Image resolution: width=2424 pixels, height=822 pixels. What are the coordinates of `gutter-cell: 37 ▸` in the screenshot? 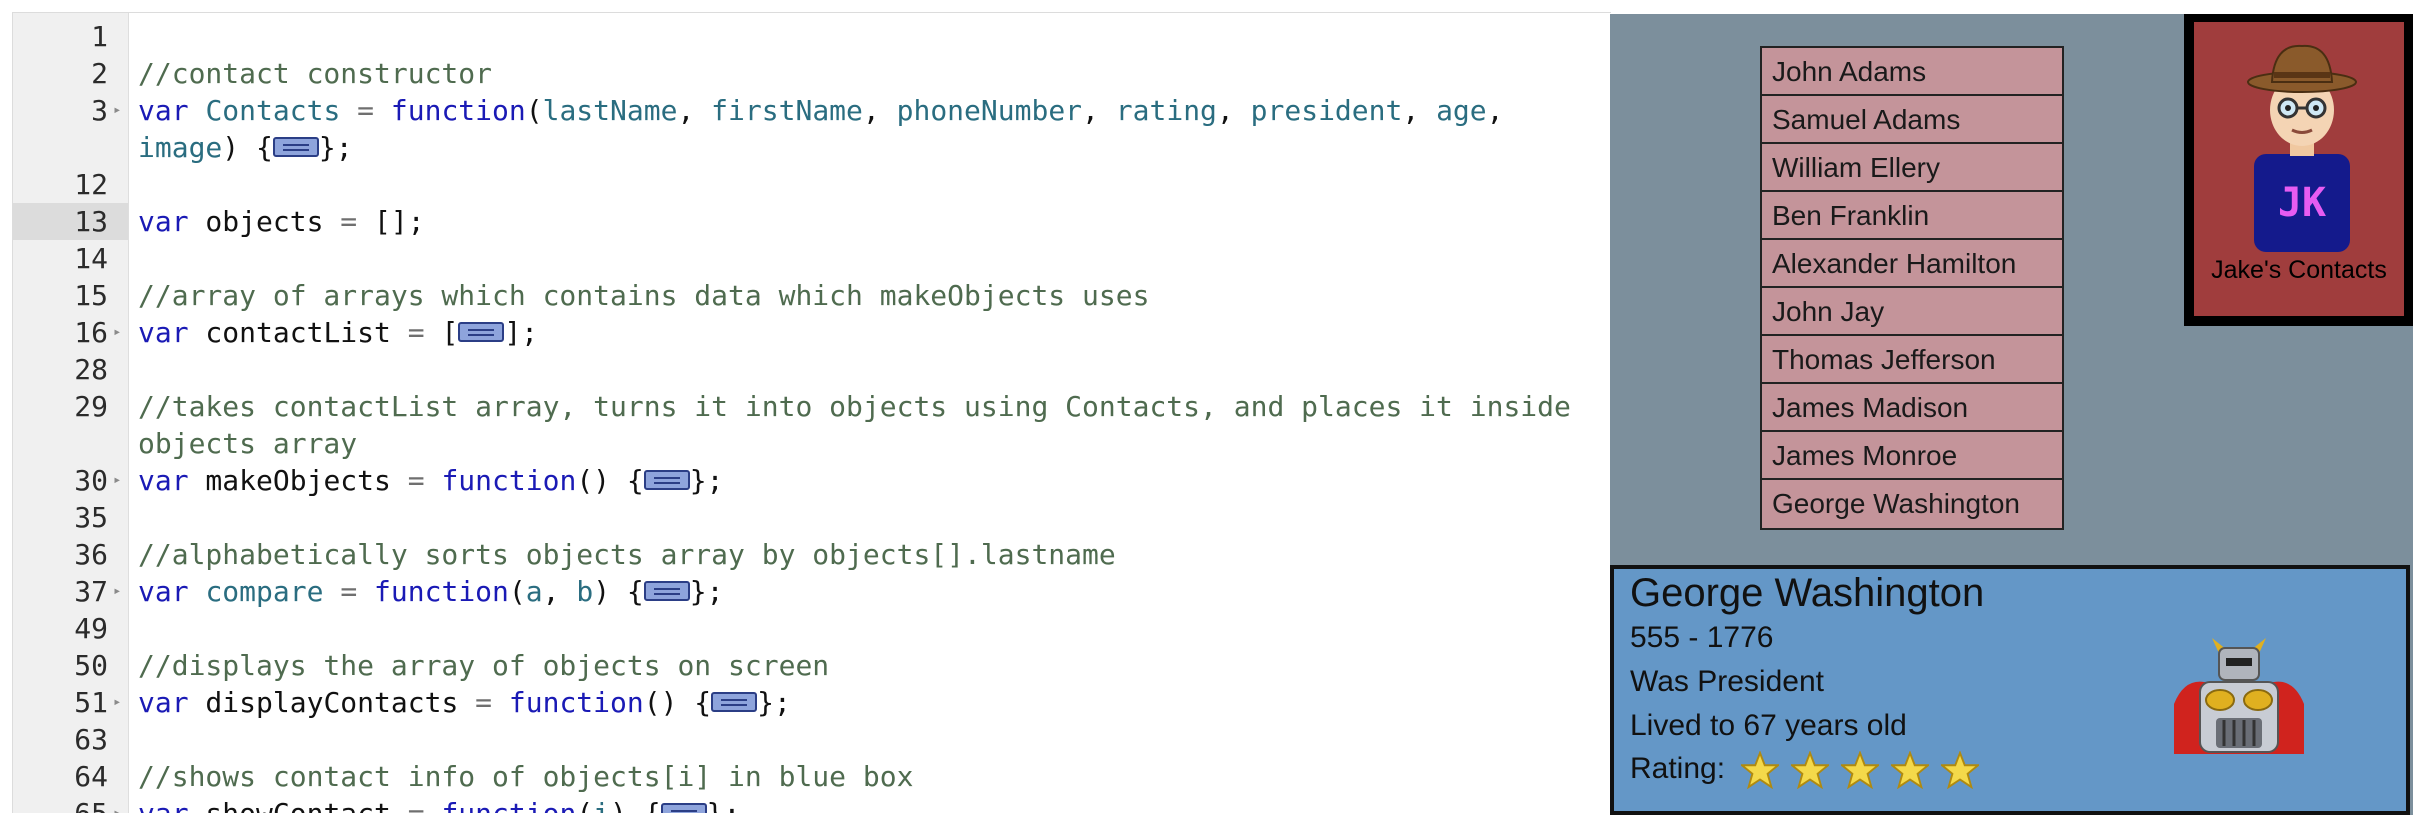 It's located at (70, 591).